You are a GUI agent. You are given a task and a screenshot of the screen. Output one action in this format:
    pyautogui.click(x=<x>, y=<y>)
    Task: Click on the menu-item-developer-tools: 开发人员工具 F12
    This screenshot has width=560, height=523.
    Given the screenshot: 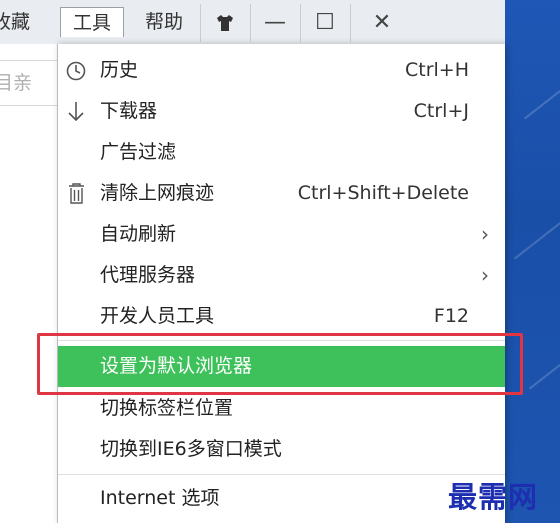 What is the action you would take?
    pyautogui.click(x=281, y=316)
    